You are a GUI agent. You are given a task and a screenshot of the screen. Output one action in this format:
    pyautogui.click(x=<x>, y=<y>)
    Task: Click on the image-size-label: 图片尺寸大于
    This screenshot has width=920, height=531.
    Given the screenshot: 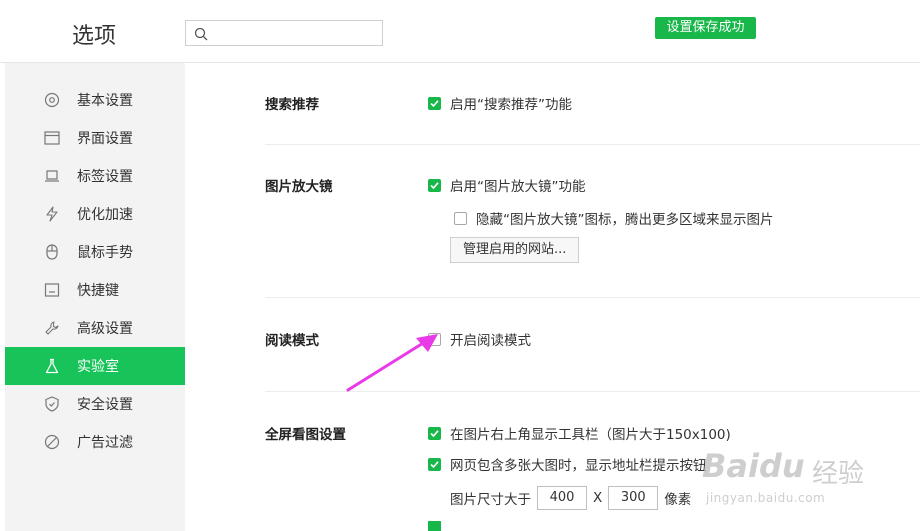 What is the action you would take?
    pyautogui.click(x=490, y=500)
    